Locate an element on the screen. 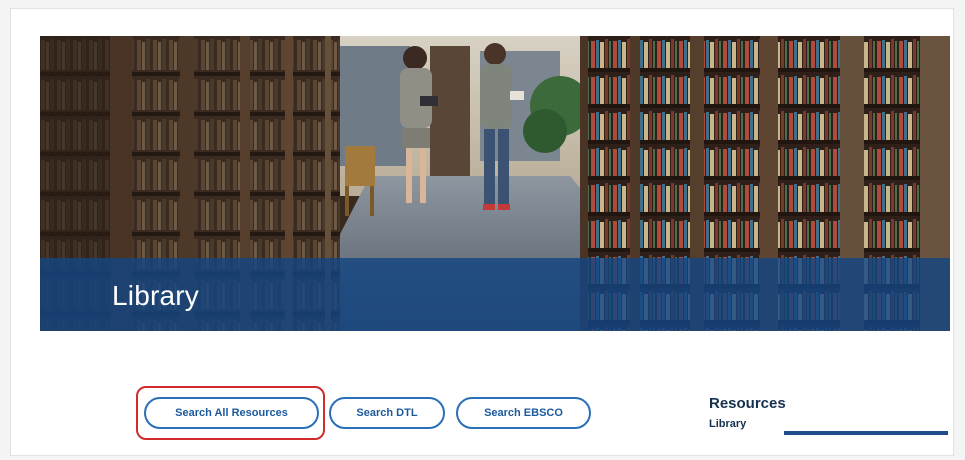 This screenshot has width=965, height=460. resources-underline is located at coordinates (866, 433).